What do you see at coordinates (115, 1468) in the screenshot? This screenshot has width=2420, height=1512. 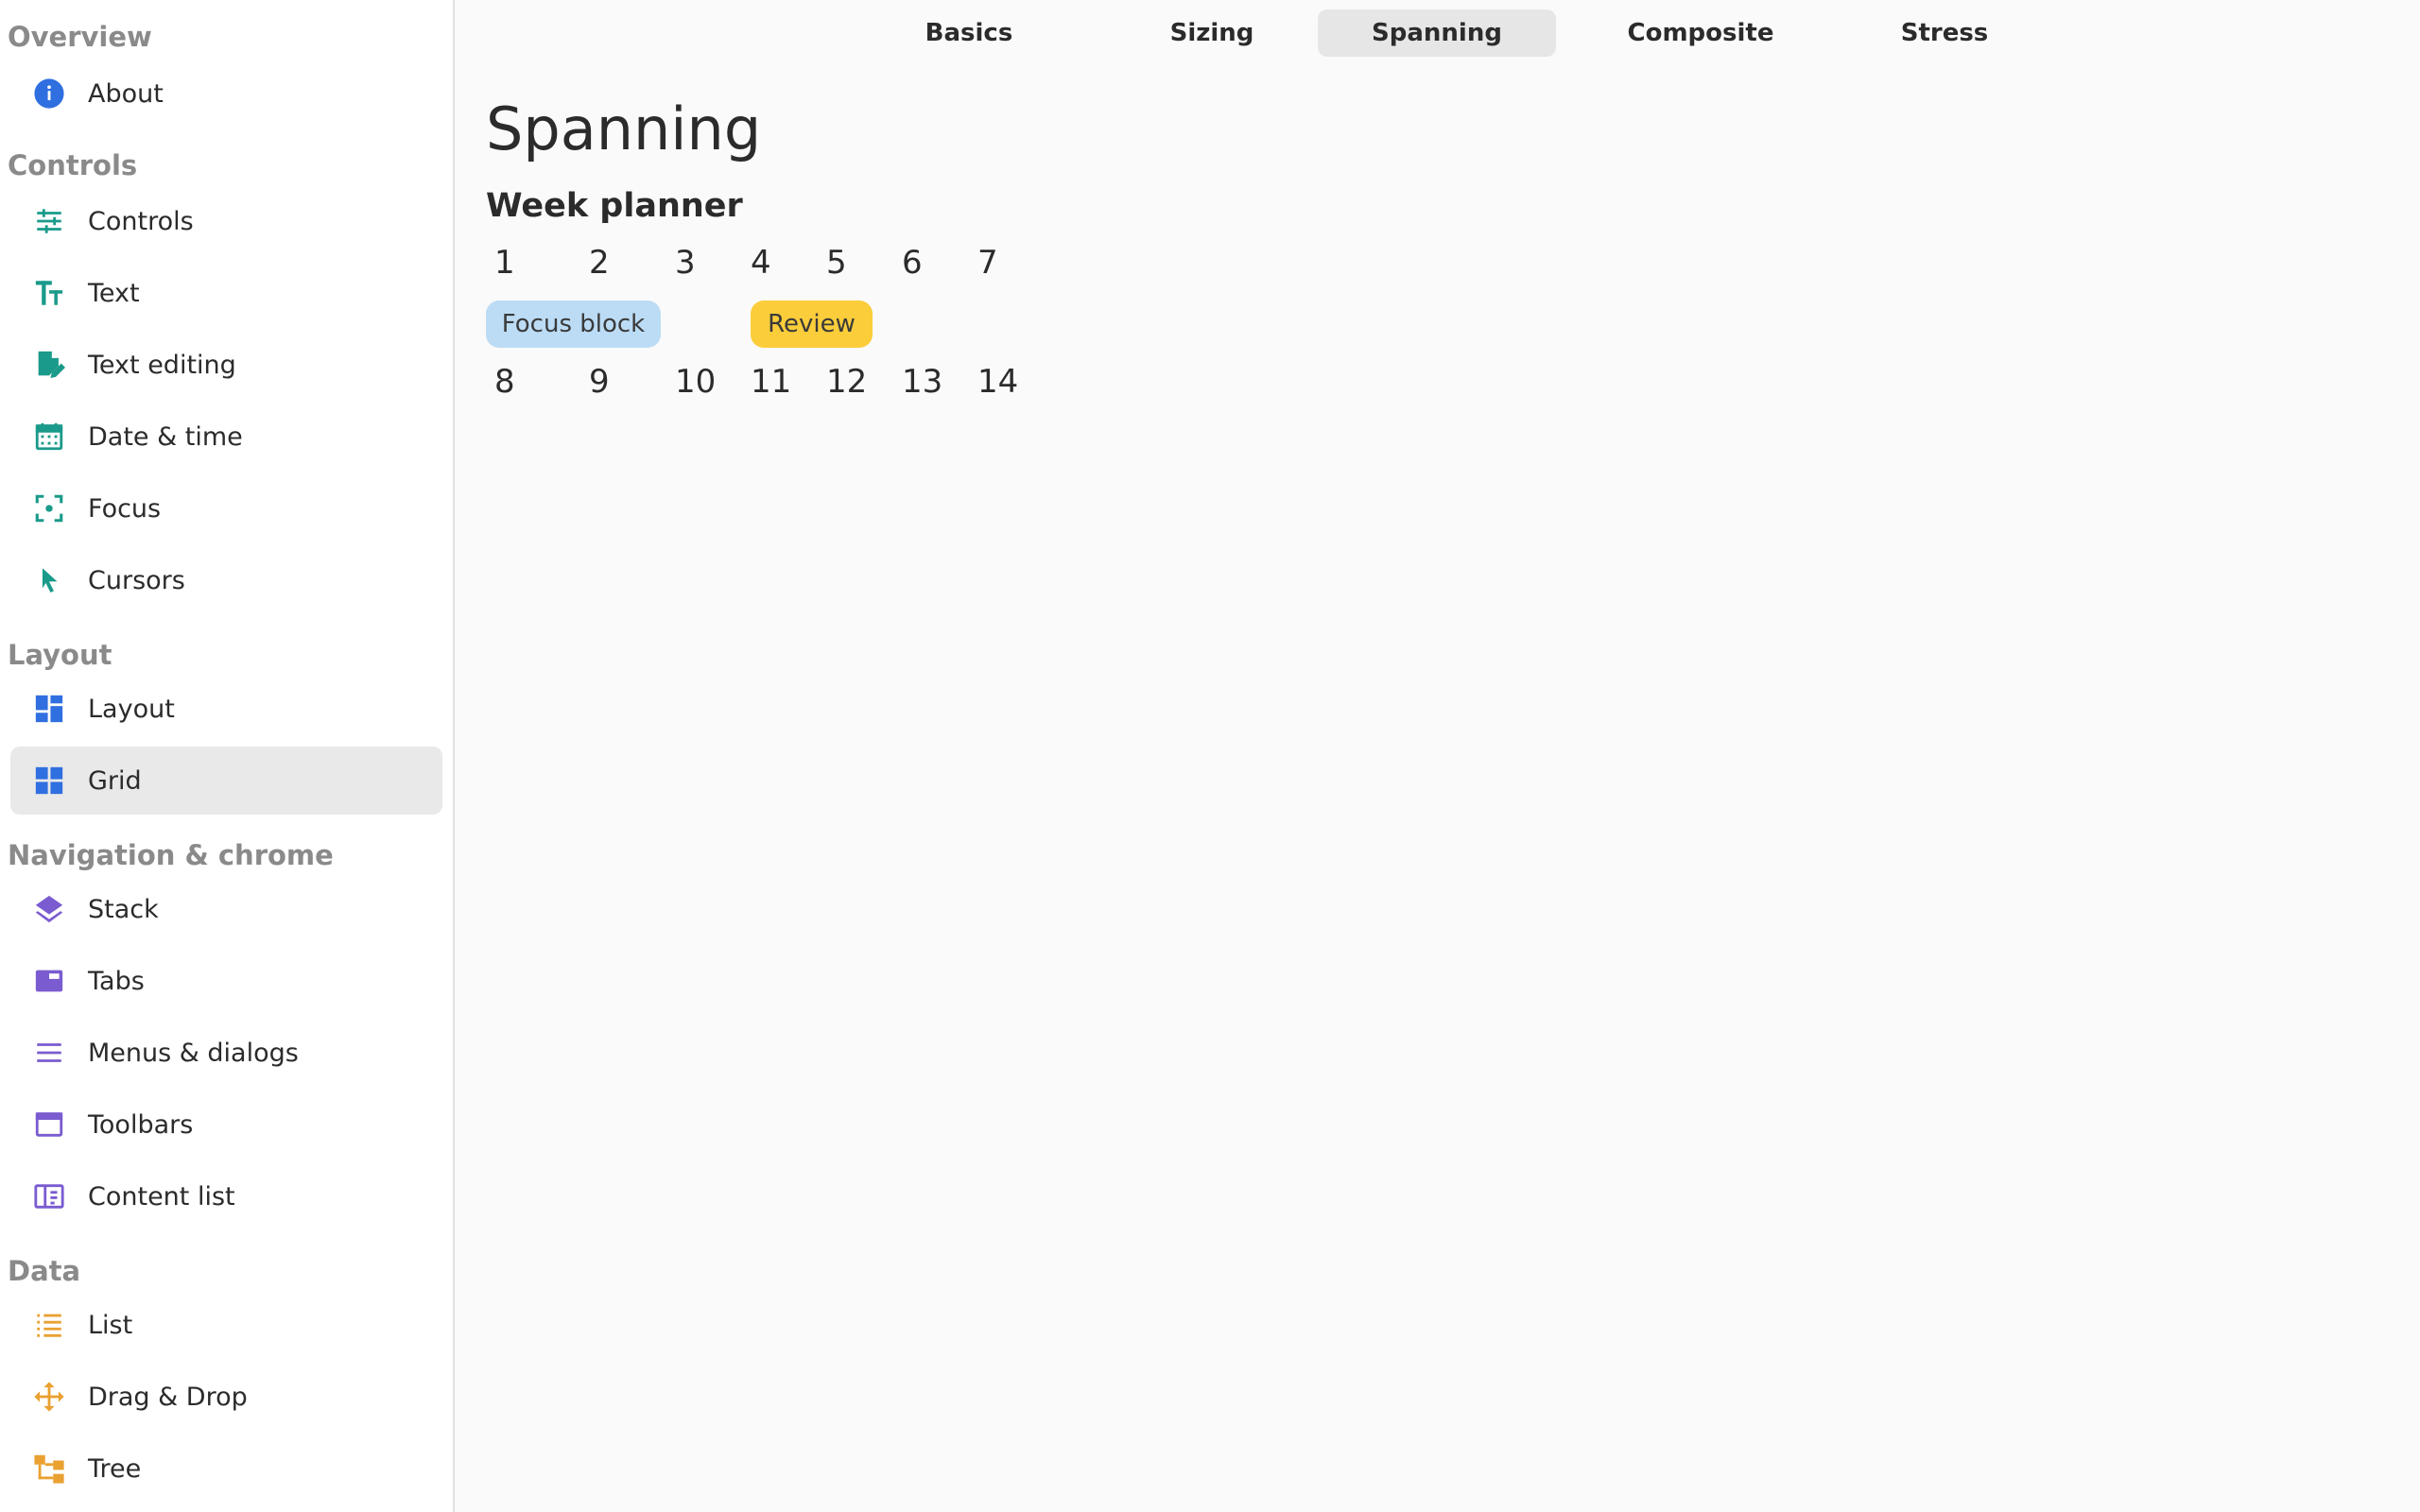 I see `sidebar-item-label: Tree` at bounding box center [115, 1468].